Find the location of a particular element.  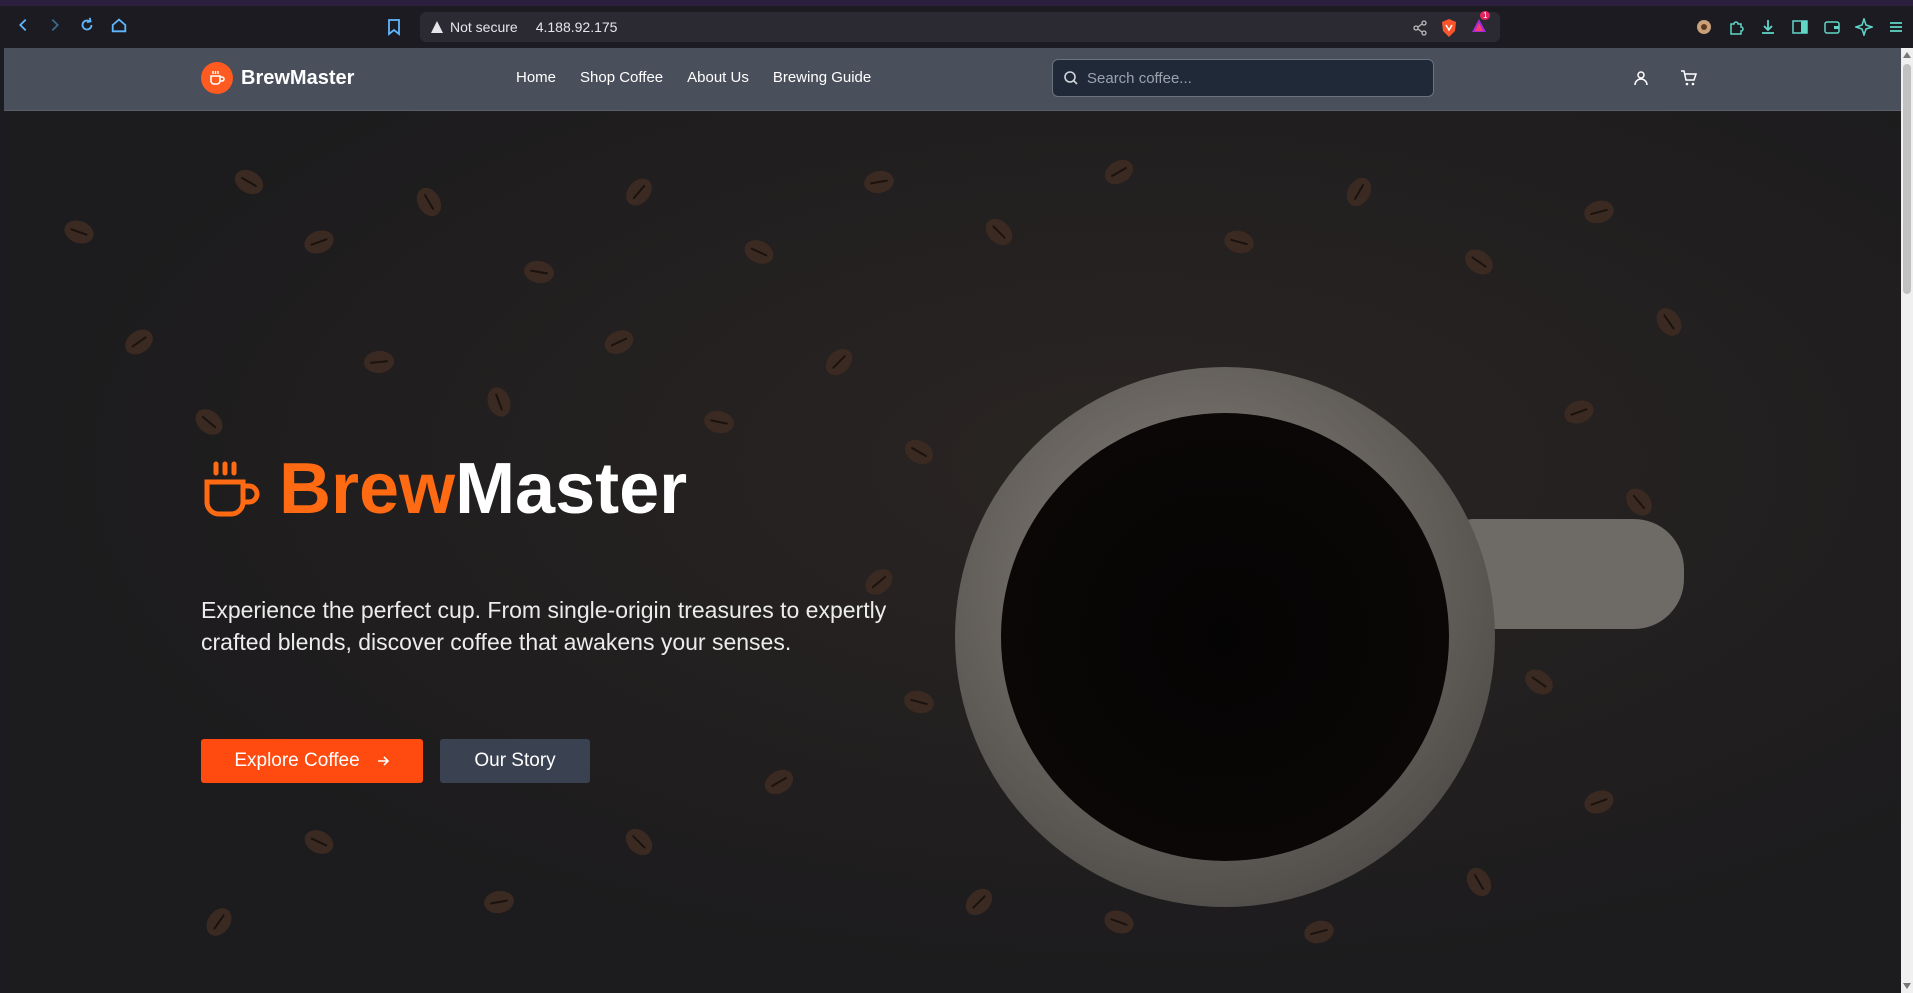

search-icon is located at coordinates (1071, 78).